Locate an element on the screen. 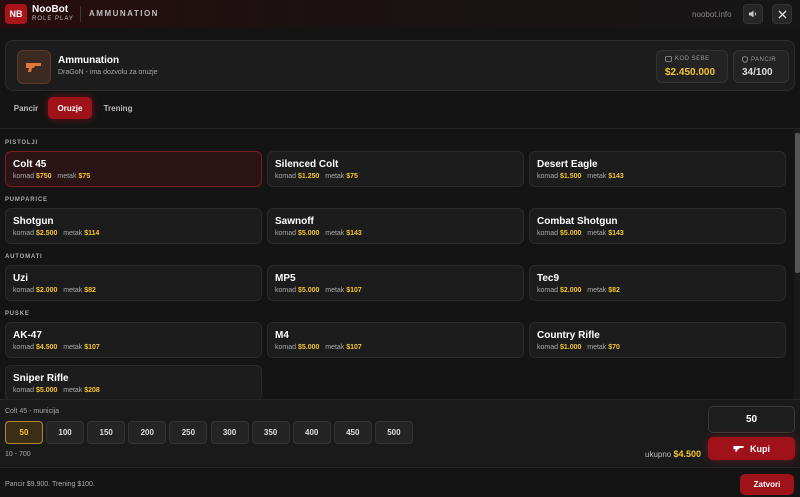  weapon-card: AK-47 komad $4.500 metak $107 is located at coordinates (133, 340).